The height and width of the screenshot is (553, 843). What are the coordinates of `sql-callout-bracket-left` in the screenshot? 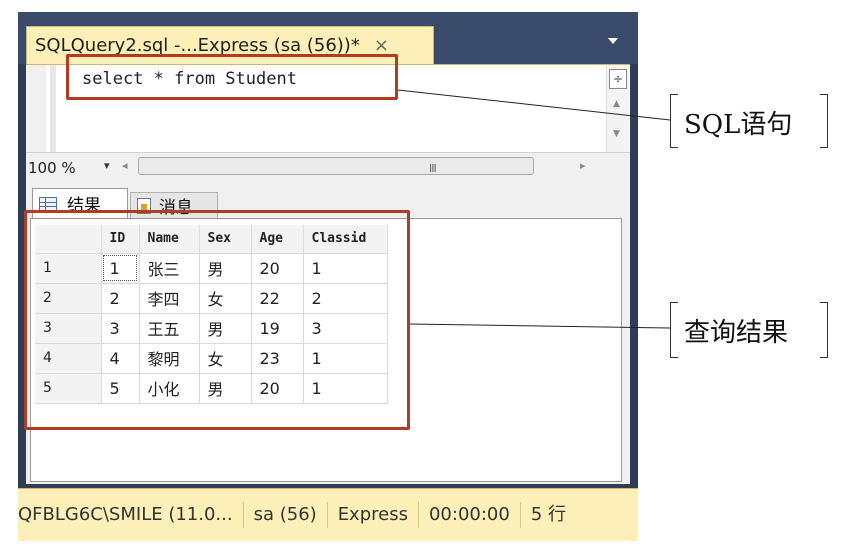 It's located at (674, 121).